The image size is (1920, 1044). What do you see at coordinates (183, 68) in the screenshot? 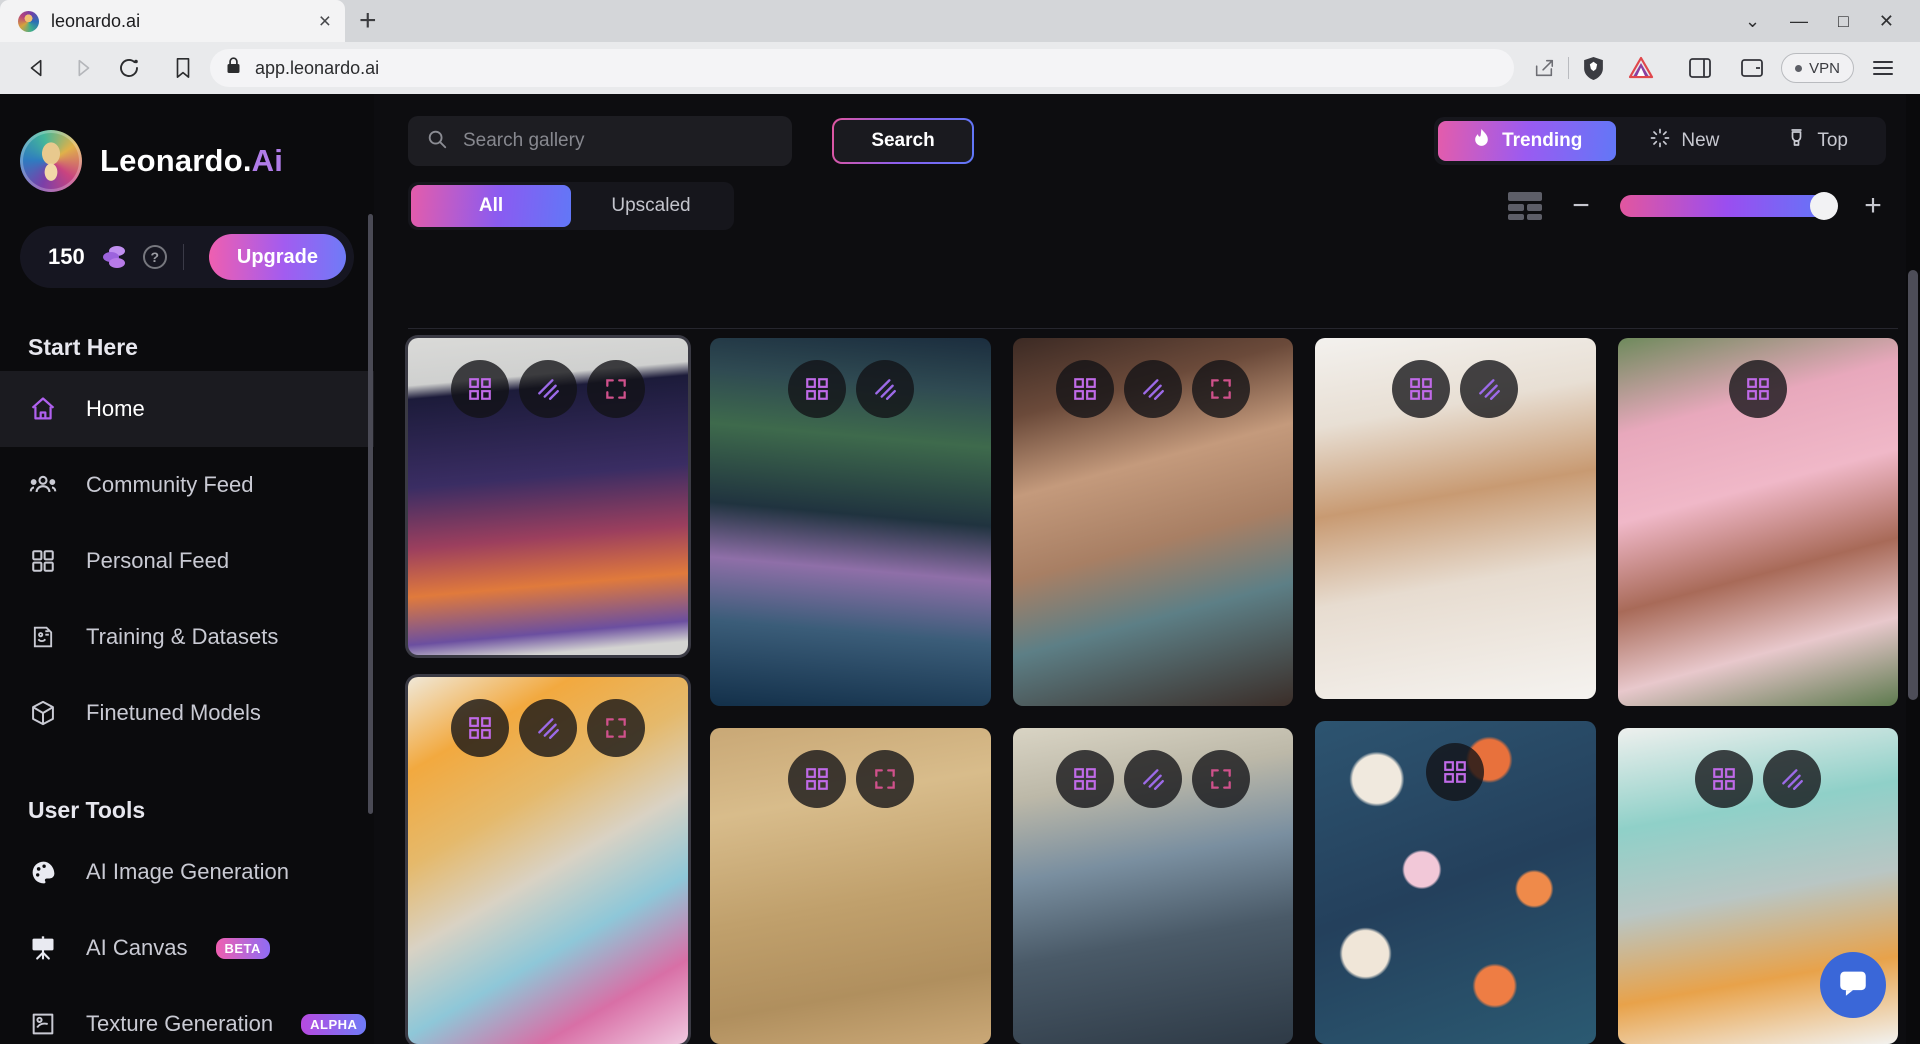
I see `bookmark-icon` at bounding box center [183, 68].